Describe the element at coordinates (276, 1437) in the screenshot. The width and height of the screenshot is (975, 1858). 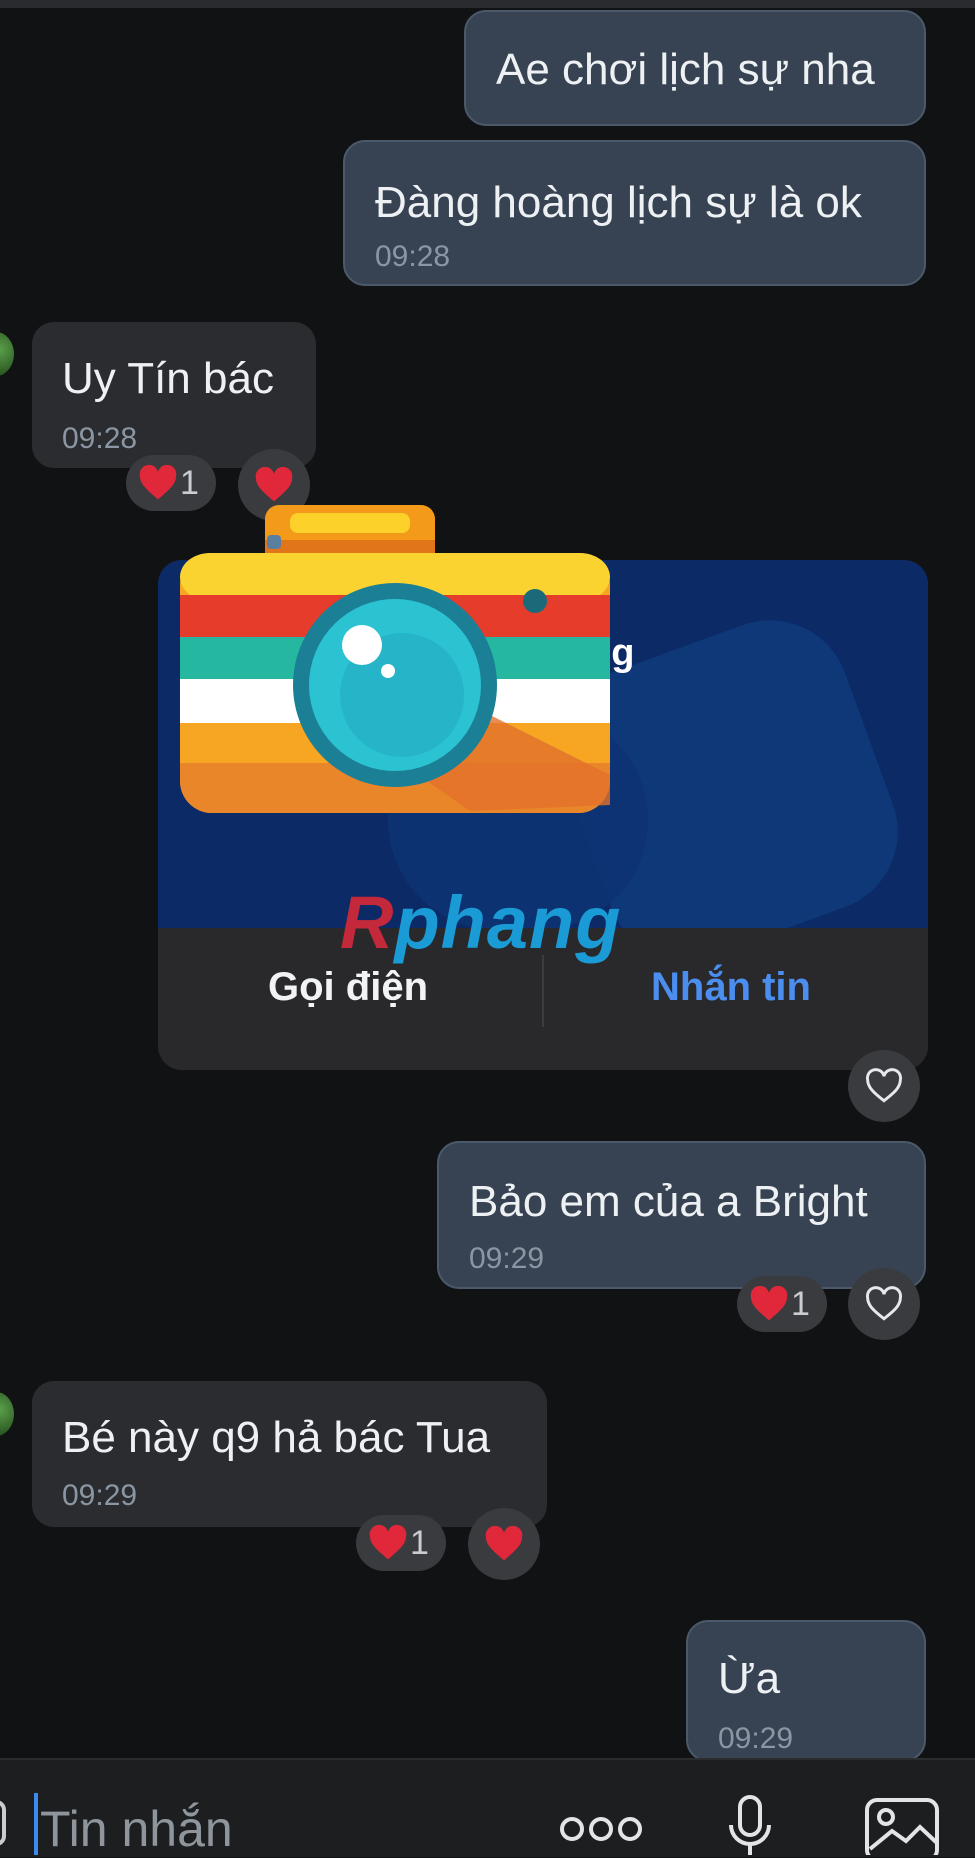
I see `message-text: Bé này q9 hả bác Tua` at that location.